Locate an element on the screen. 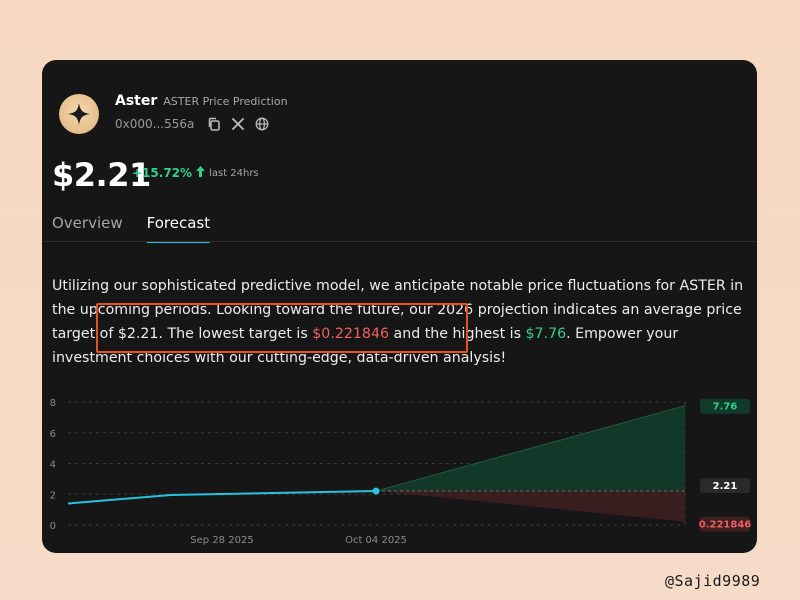 This screenshot has width=800, height=600. forecast-low-area is located at coordinates (530, 506).